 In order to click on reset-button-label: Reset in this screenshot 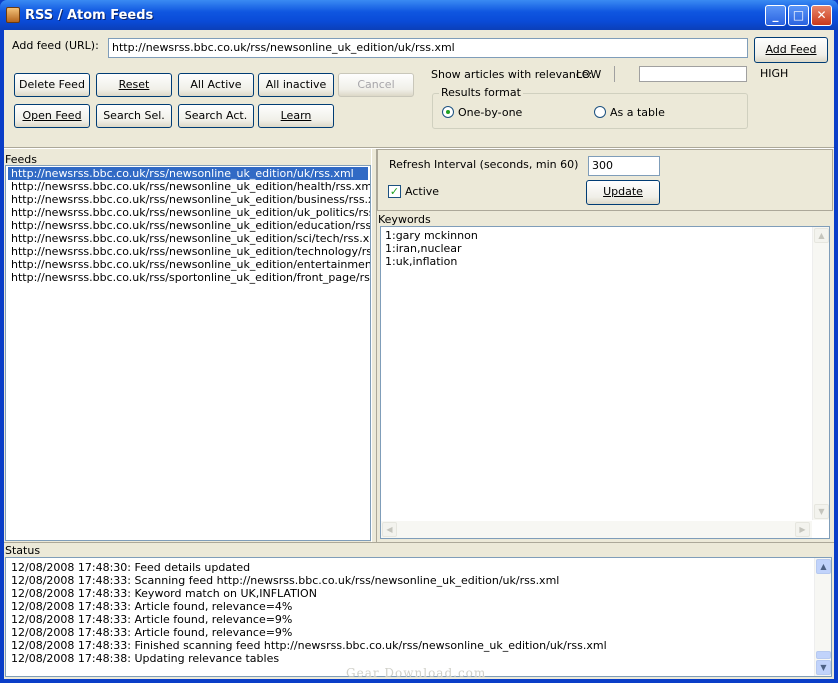, I will do `click(134, 84)`.